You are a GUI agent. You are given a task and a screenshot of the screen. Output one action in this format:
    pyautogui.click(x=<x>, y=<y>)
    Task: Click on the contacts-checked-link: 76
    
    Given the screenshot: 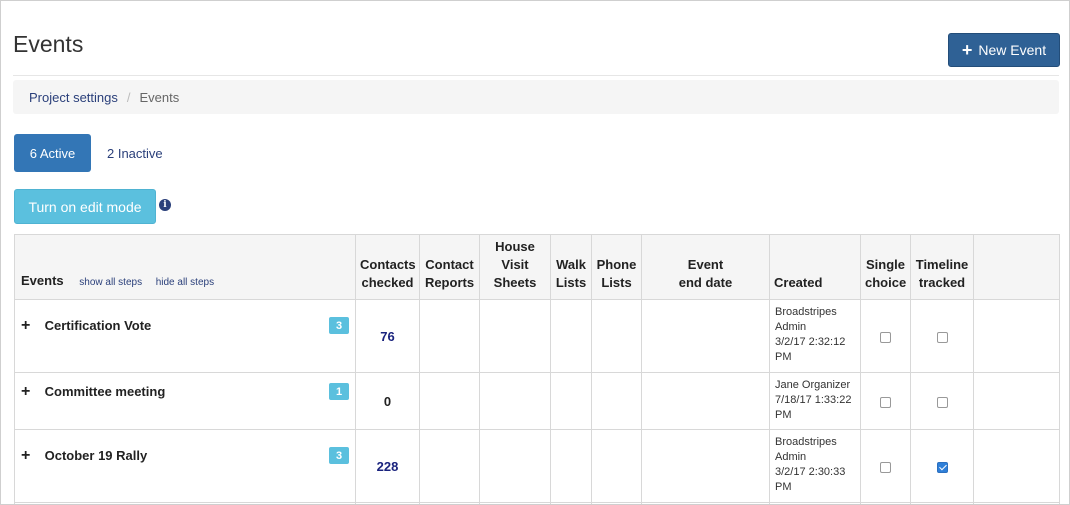 What is the action you would take?
    pyautogui.click(x=387, y=336)
    